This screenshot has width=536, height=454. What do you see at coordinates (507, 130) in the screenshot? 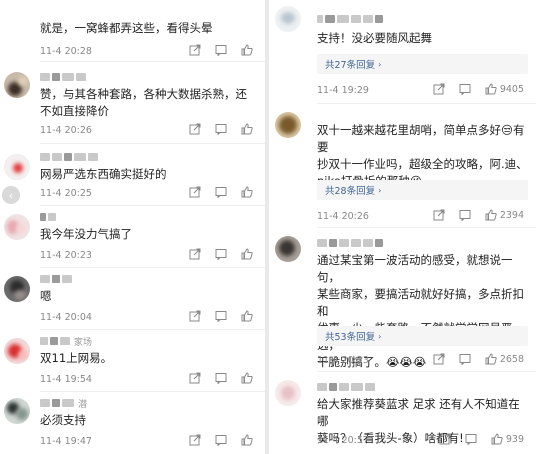
I see `emoji-icon: 😒` at bounding box center [507, 130].